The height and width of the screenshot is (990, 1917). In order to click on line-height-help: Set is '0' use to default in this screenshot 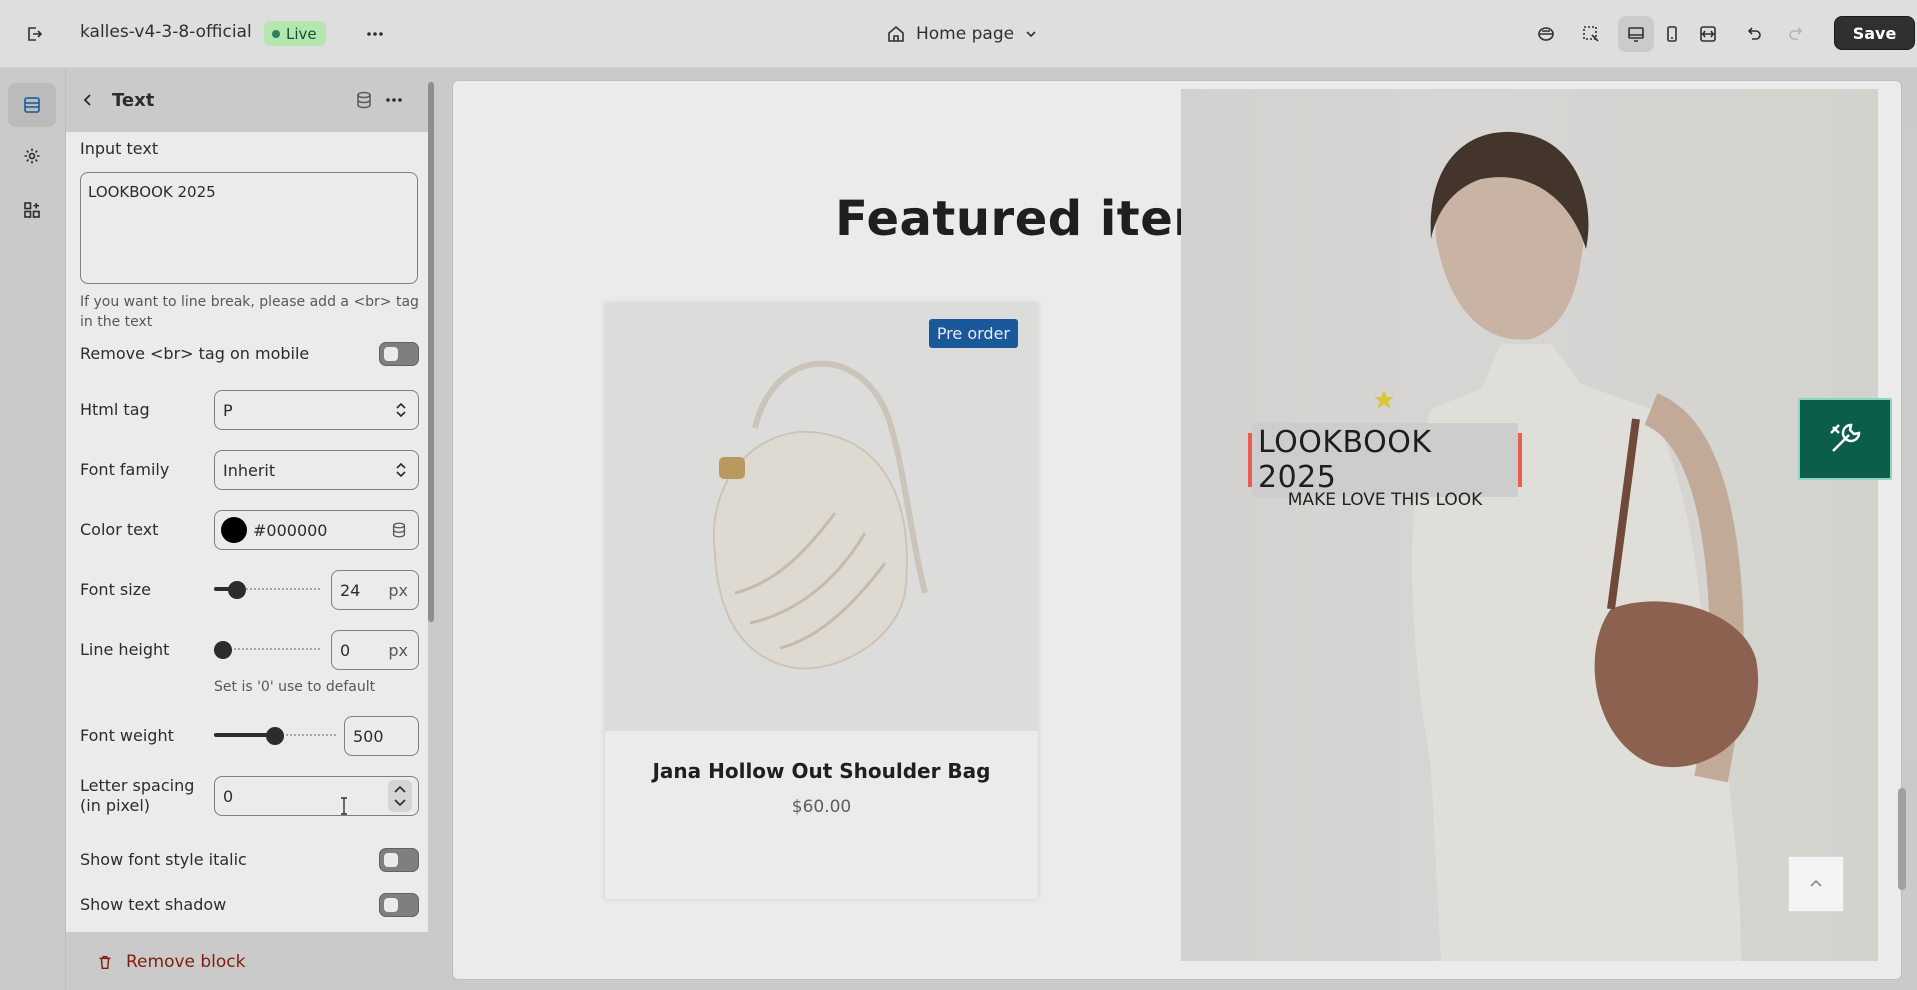, I will do `click(295, 687)`.